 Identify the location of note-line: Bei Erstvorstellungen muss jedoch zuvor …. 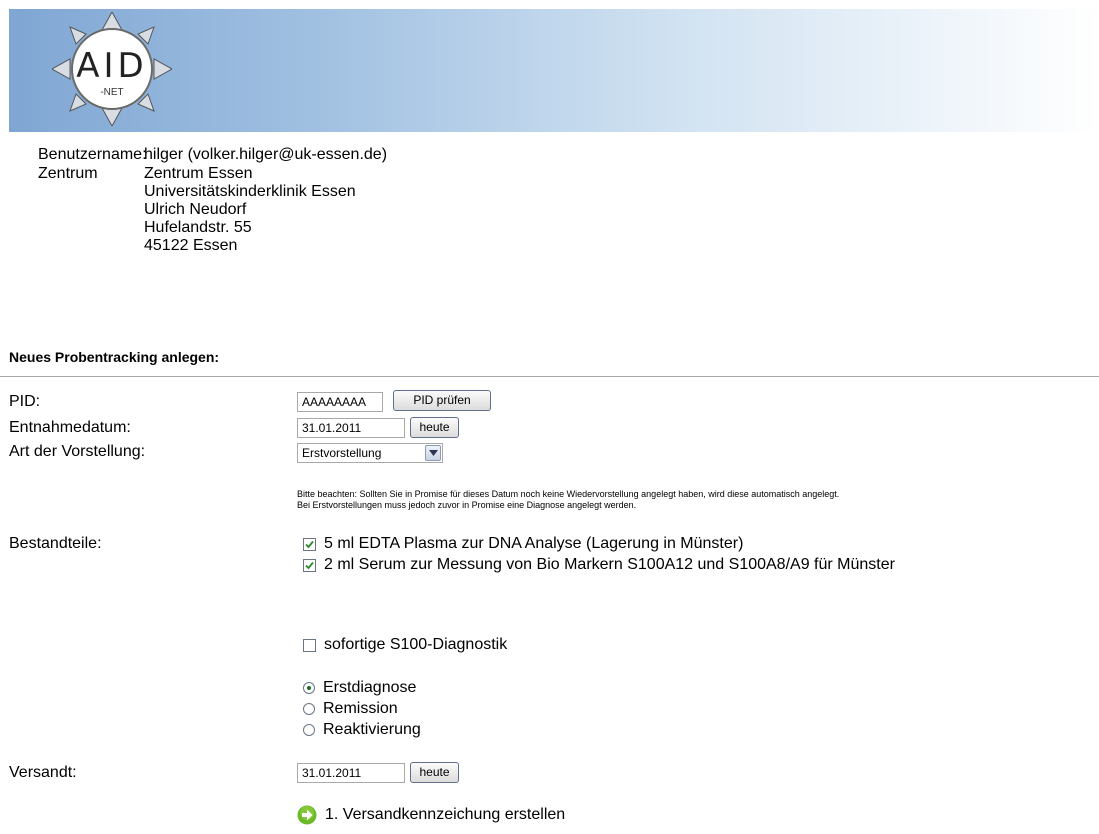
(467, 505).